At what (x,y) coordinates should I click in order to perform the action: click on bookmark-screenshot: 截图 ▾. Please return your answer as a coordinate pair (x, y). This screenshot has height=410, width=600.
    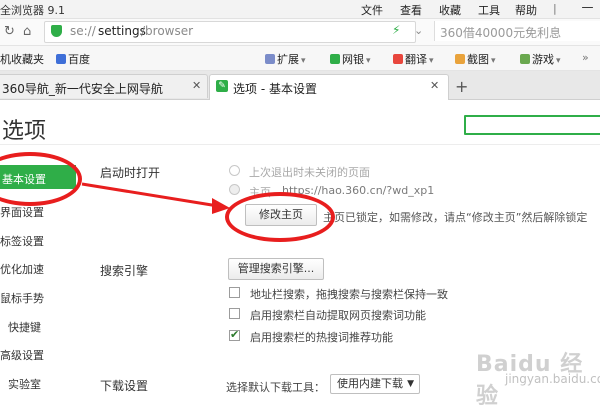
    Looking at the image, I should click on (475, 59).